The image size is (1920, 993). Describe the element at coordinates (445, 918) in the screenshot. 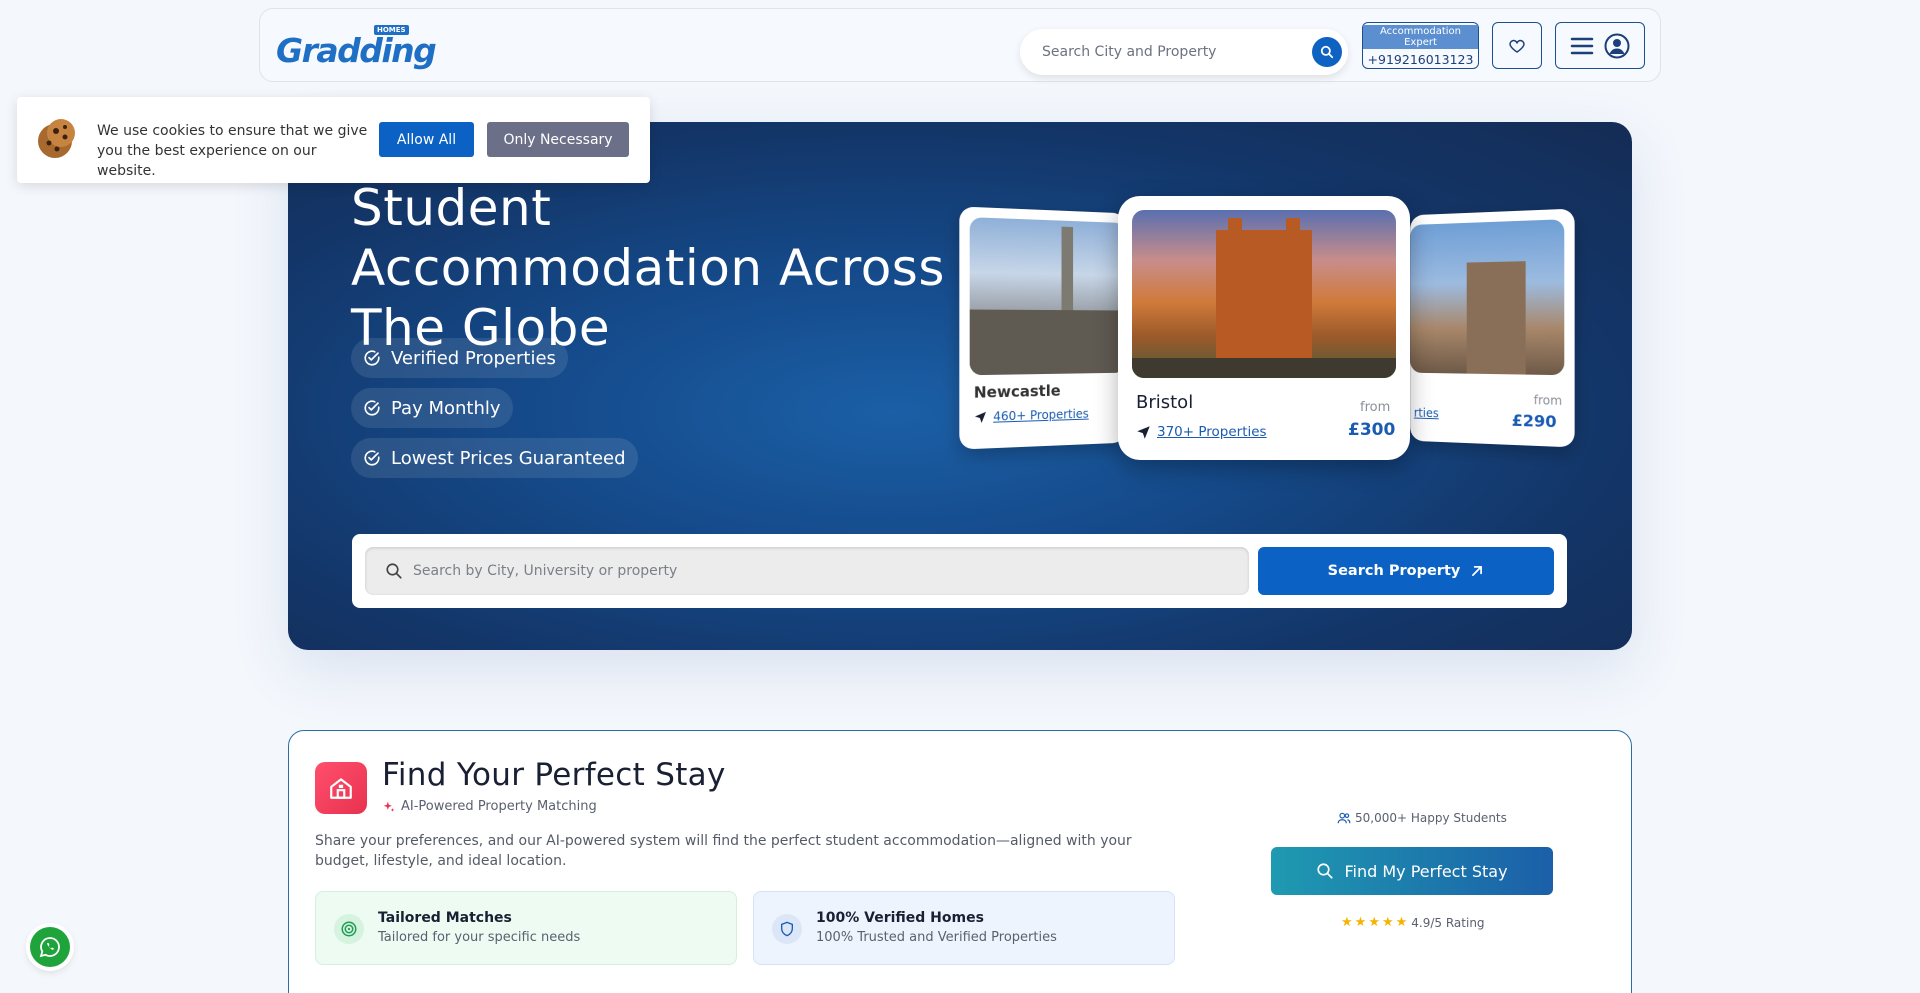

I see `feature-title: Tailored Matches` at that location.